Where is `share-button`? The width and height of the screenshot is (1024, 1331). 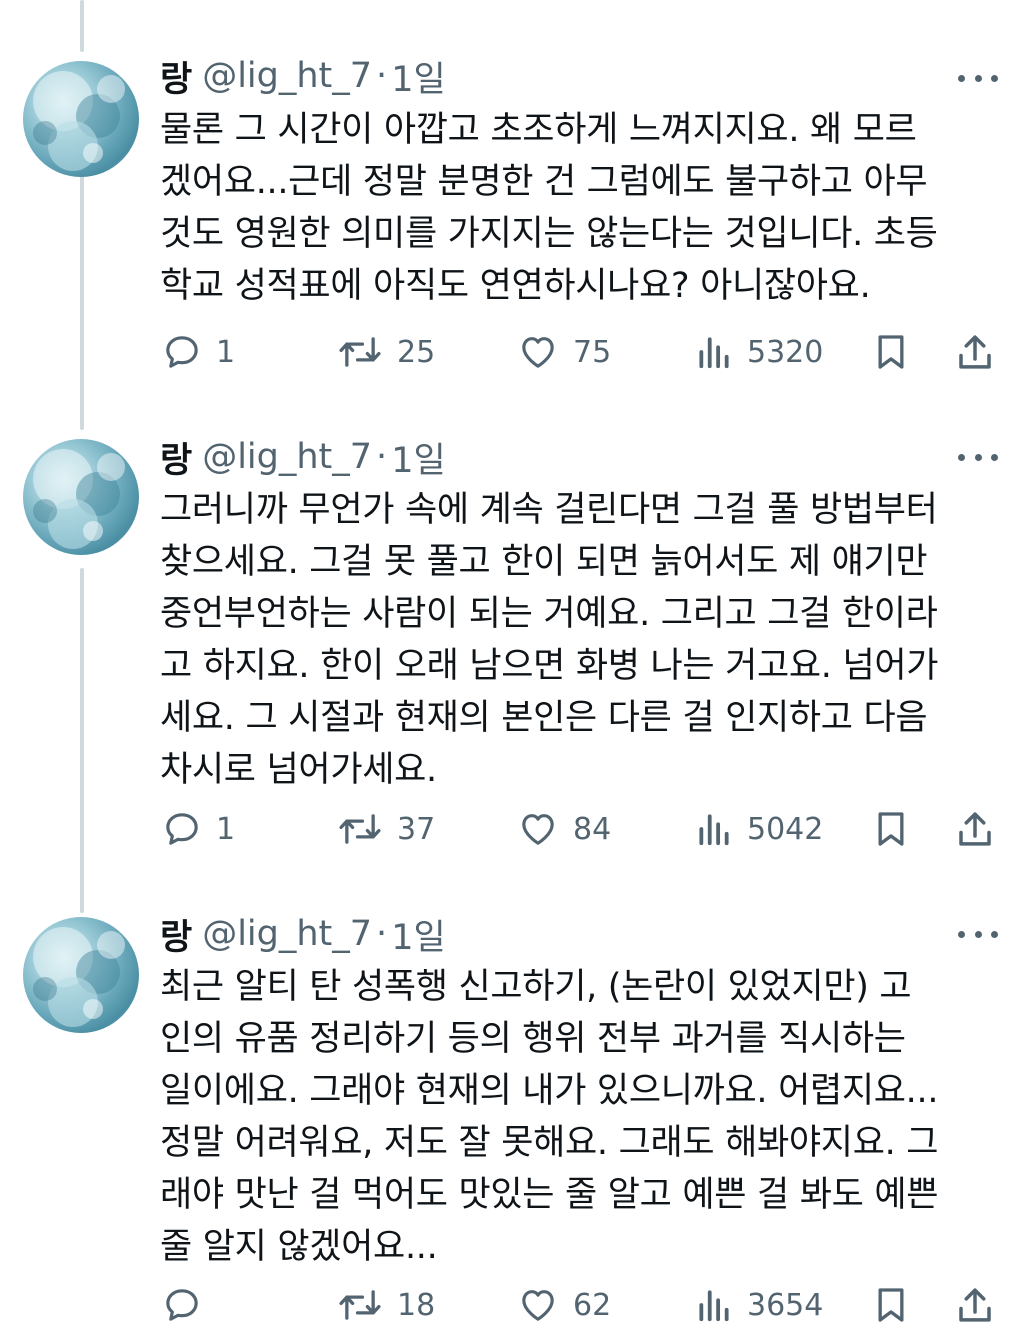 share-button is located at coordinates (975, 1305).